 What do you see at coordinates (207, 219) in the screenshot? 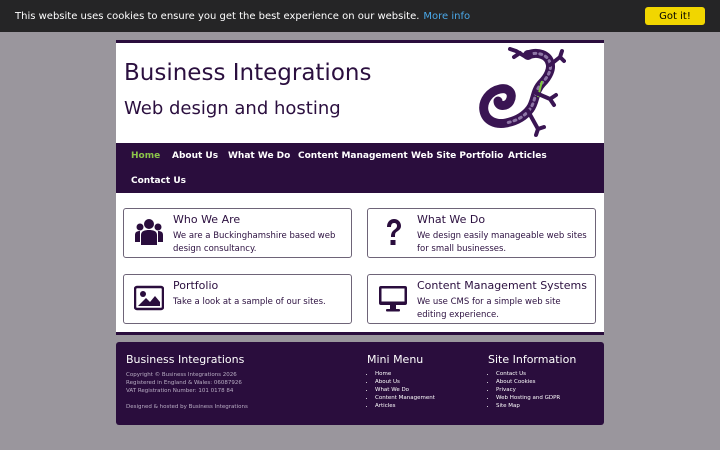
I see `card-title: Who We Are` at bounding box center [207, 219].